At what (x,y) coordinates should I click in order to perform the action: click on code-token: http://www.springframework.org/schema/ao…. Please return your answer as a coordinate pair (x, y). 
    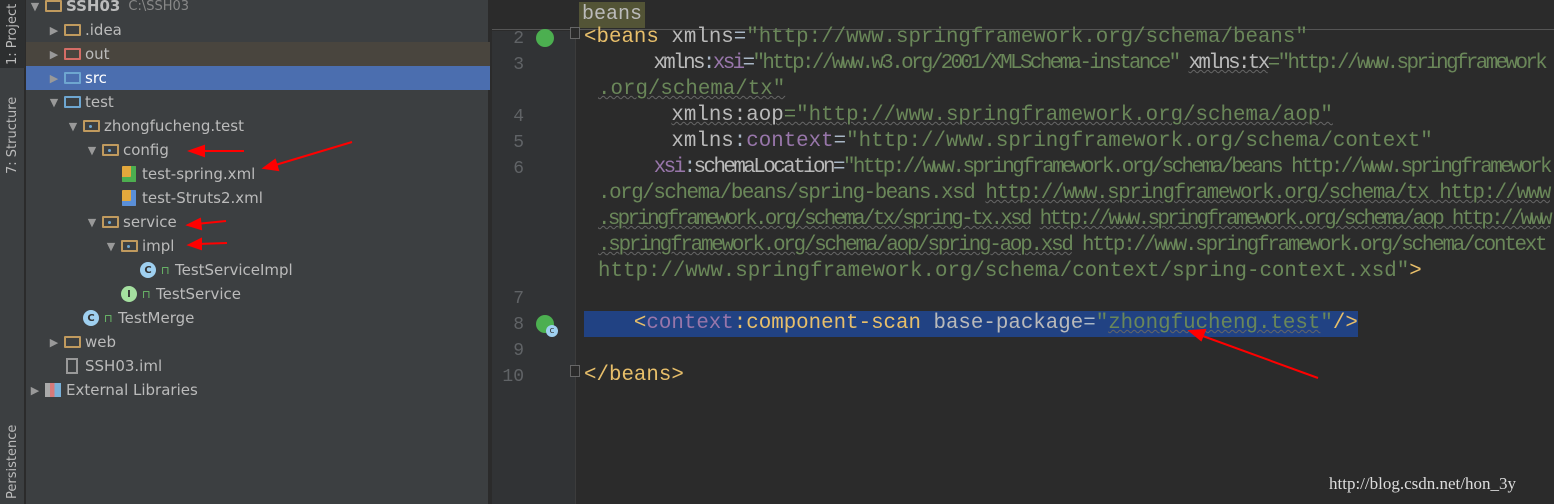
    Looking at the image, I should click on (1296, 219).